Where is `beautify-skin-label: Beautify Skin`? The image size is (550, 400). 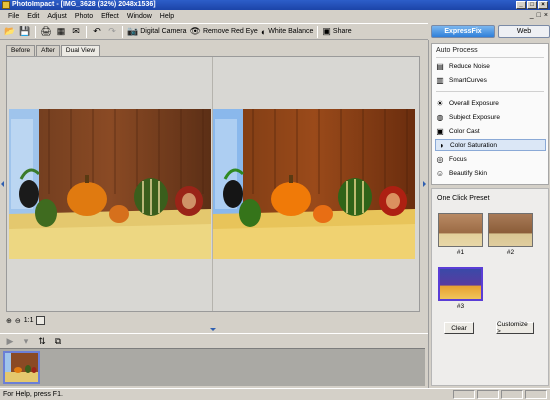
beautify-skin-label: Beautify Skin is located at coordinates (468, 173).